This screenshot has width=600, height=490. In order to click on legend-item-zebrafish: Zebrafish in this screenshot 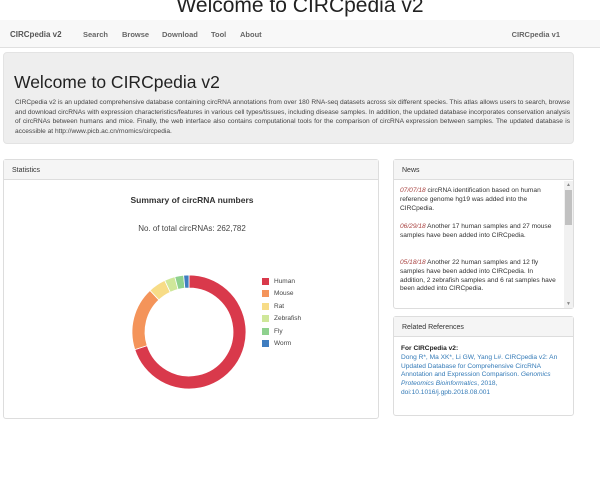, I will do `click(281, 319)`.